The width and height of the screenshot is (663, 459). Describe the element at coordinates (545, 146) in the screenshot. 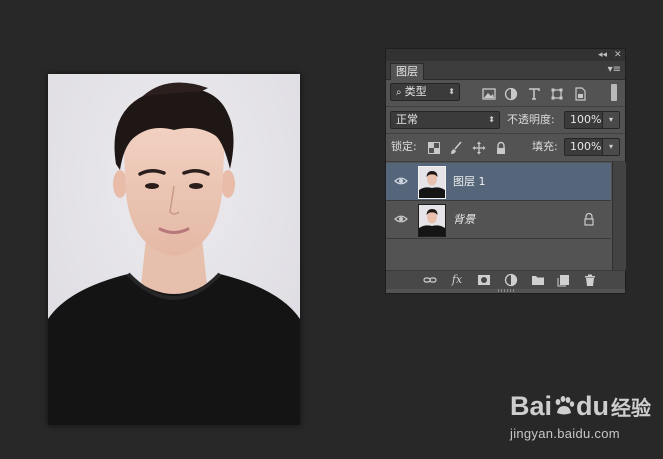

I see `fill-label: 填充:` at that location.